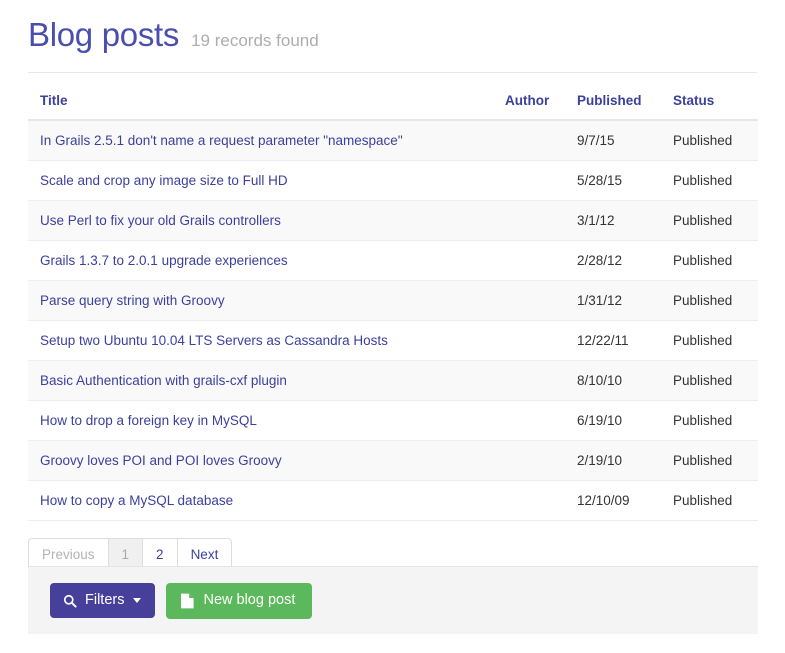 This screenshot has width=785, height=653. Describe the element at coordinates (613, 500) in the screenshot. I see `cell-published: 12/10/09` at that location.